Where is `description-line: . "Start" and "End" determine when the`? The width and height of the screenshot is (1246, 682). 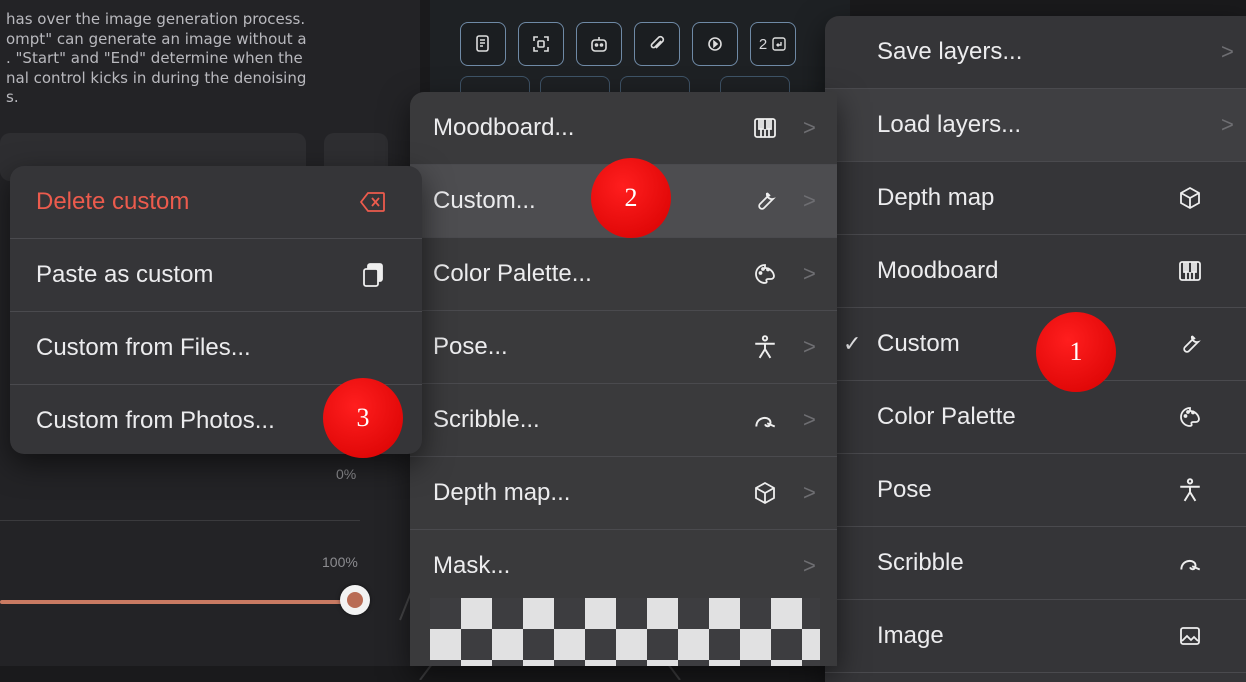 description-line: . "Start" and "End" determine when the is located at coordinates (154, 58).